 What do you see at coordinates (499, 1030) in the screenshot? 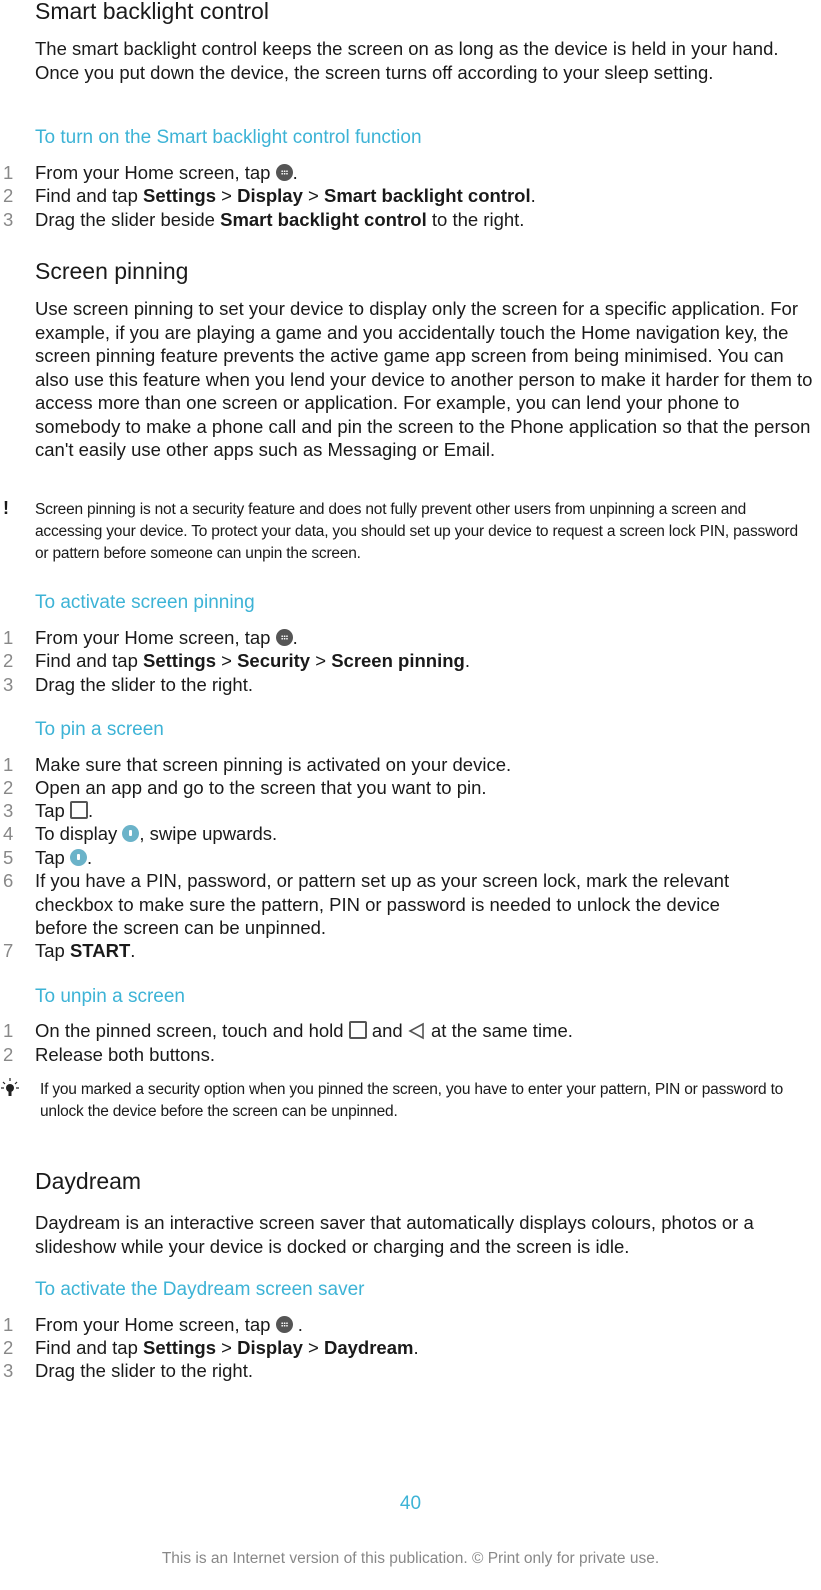
I see `step-text: at the same time.` at bounding box center [499, 1030].